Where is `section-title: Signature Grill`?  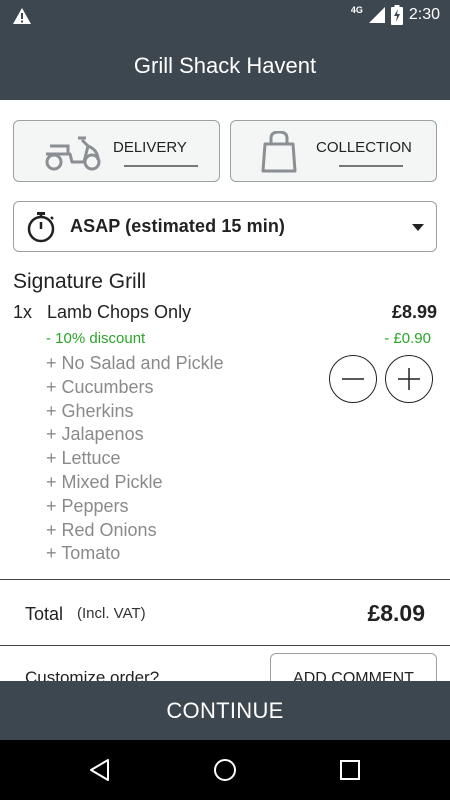 section-title: Signature Grill is located at coordinates (80, 281).